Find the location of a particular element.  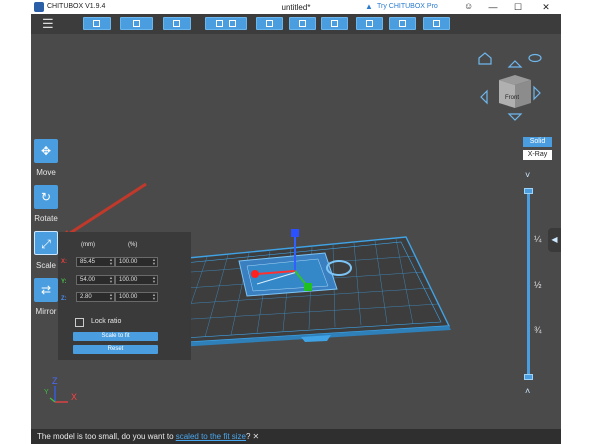

user-icon: ☺ is located at coordinates (468, 6).